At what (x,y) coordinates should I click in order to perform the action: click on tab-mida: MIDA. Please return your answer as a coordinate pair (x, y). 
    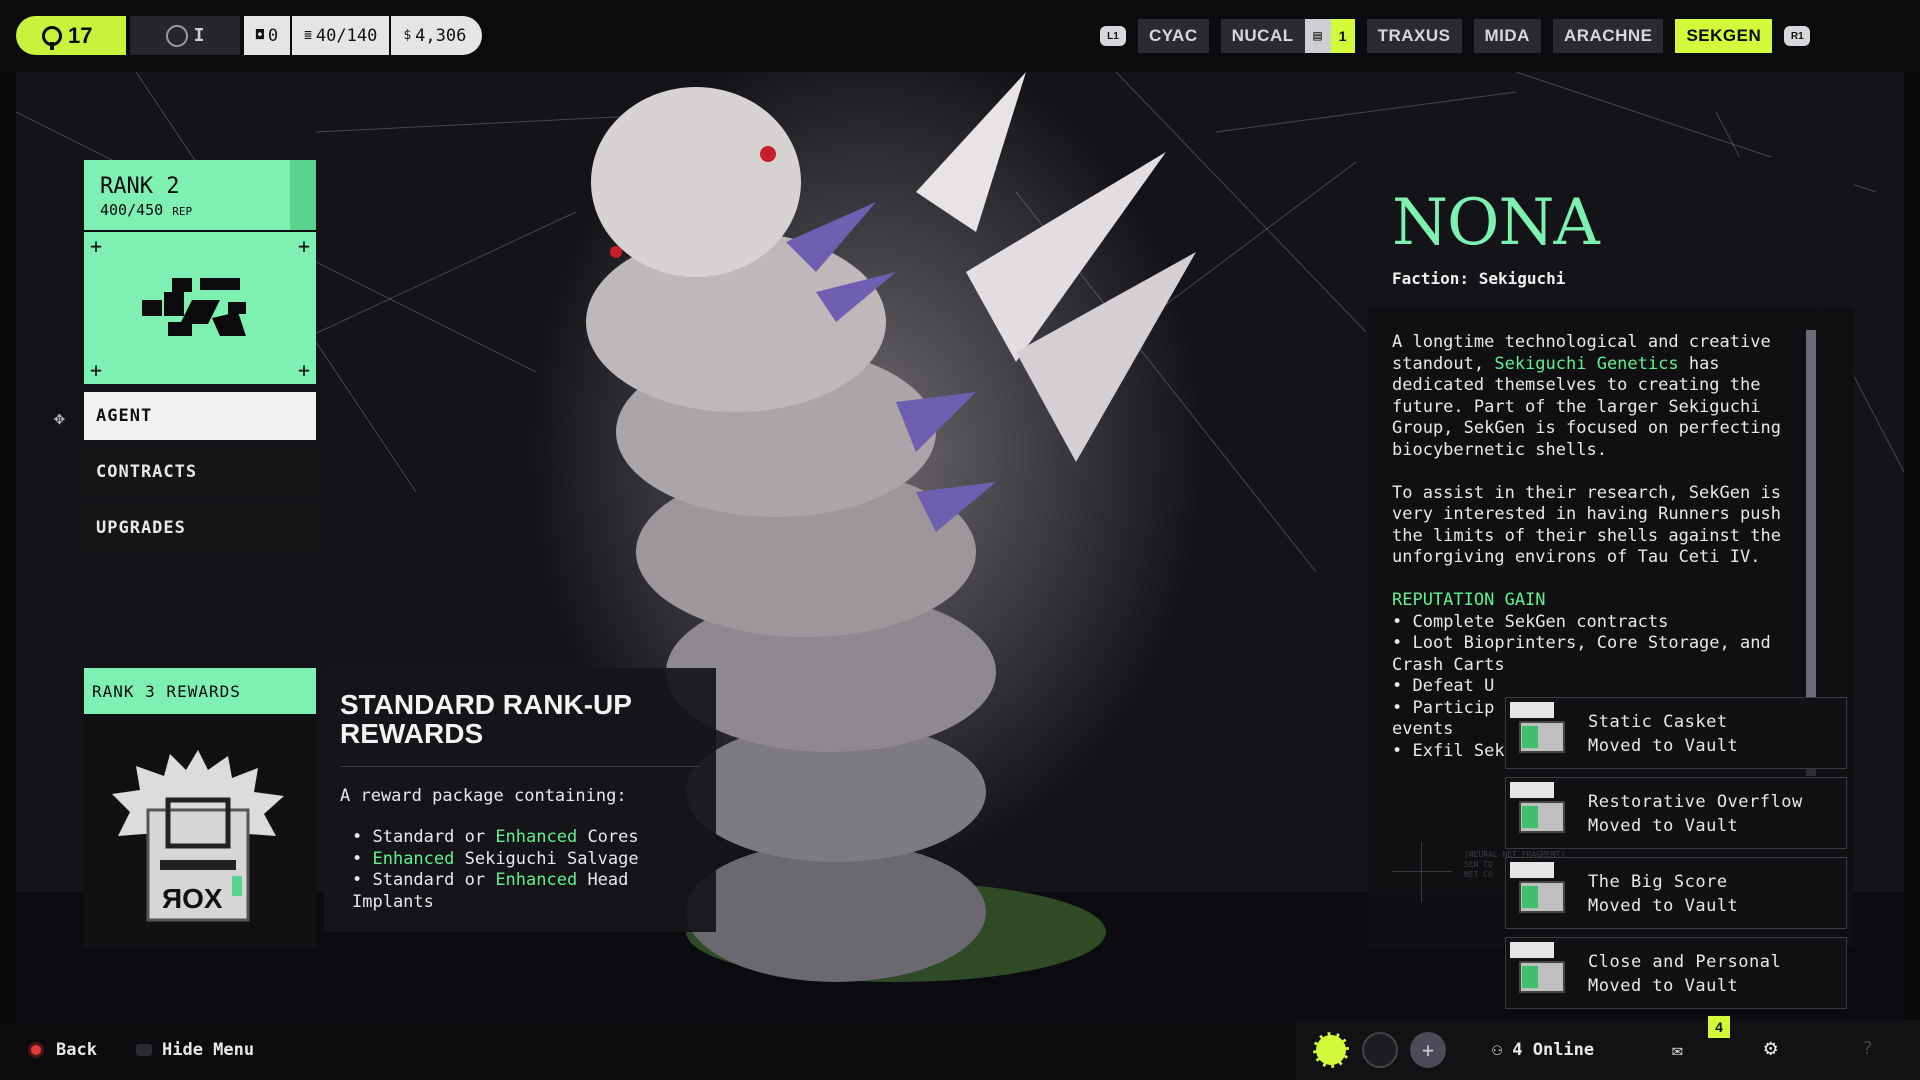
    Looking at the image, I should click on (1507, 36).